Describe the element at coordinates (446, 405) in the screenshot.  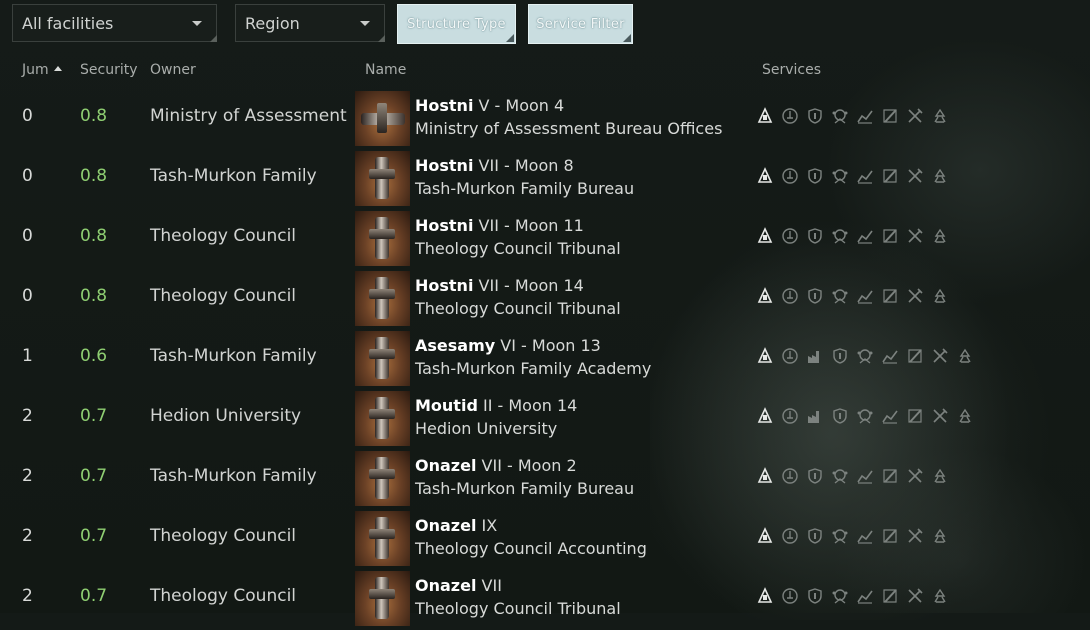
I see `system-name: Moutid` at that location.